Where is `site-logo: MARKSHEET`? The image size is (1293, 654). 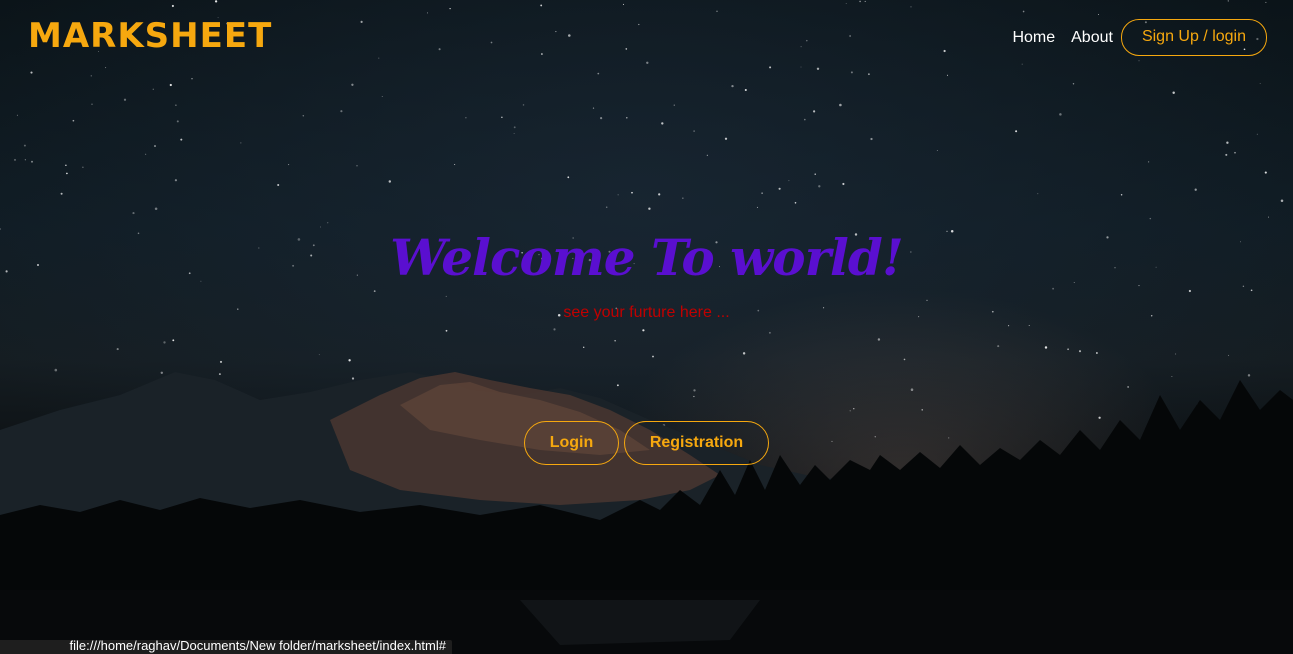
site-logo: MARKSHEET is located at coordinates (150, 36).